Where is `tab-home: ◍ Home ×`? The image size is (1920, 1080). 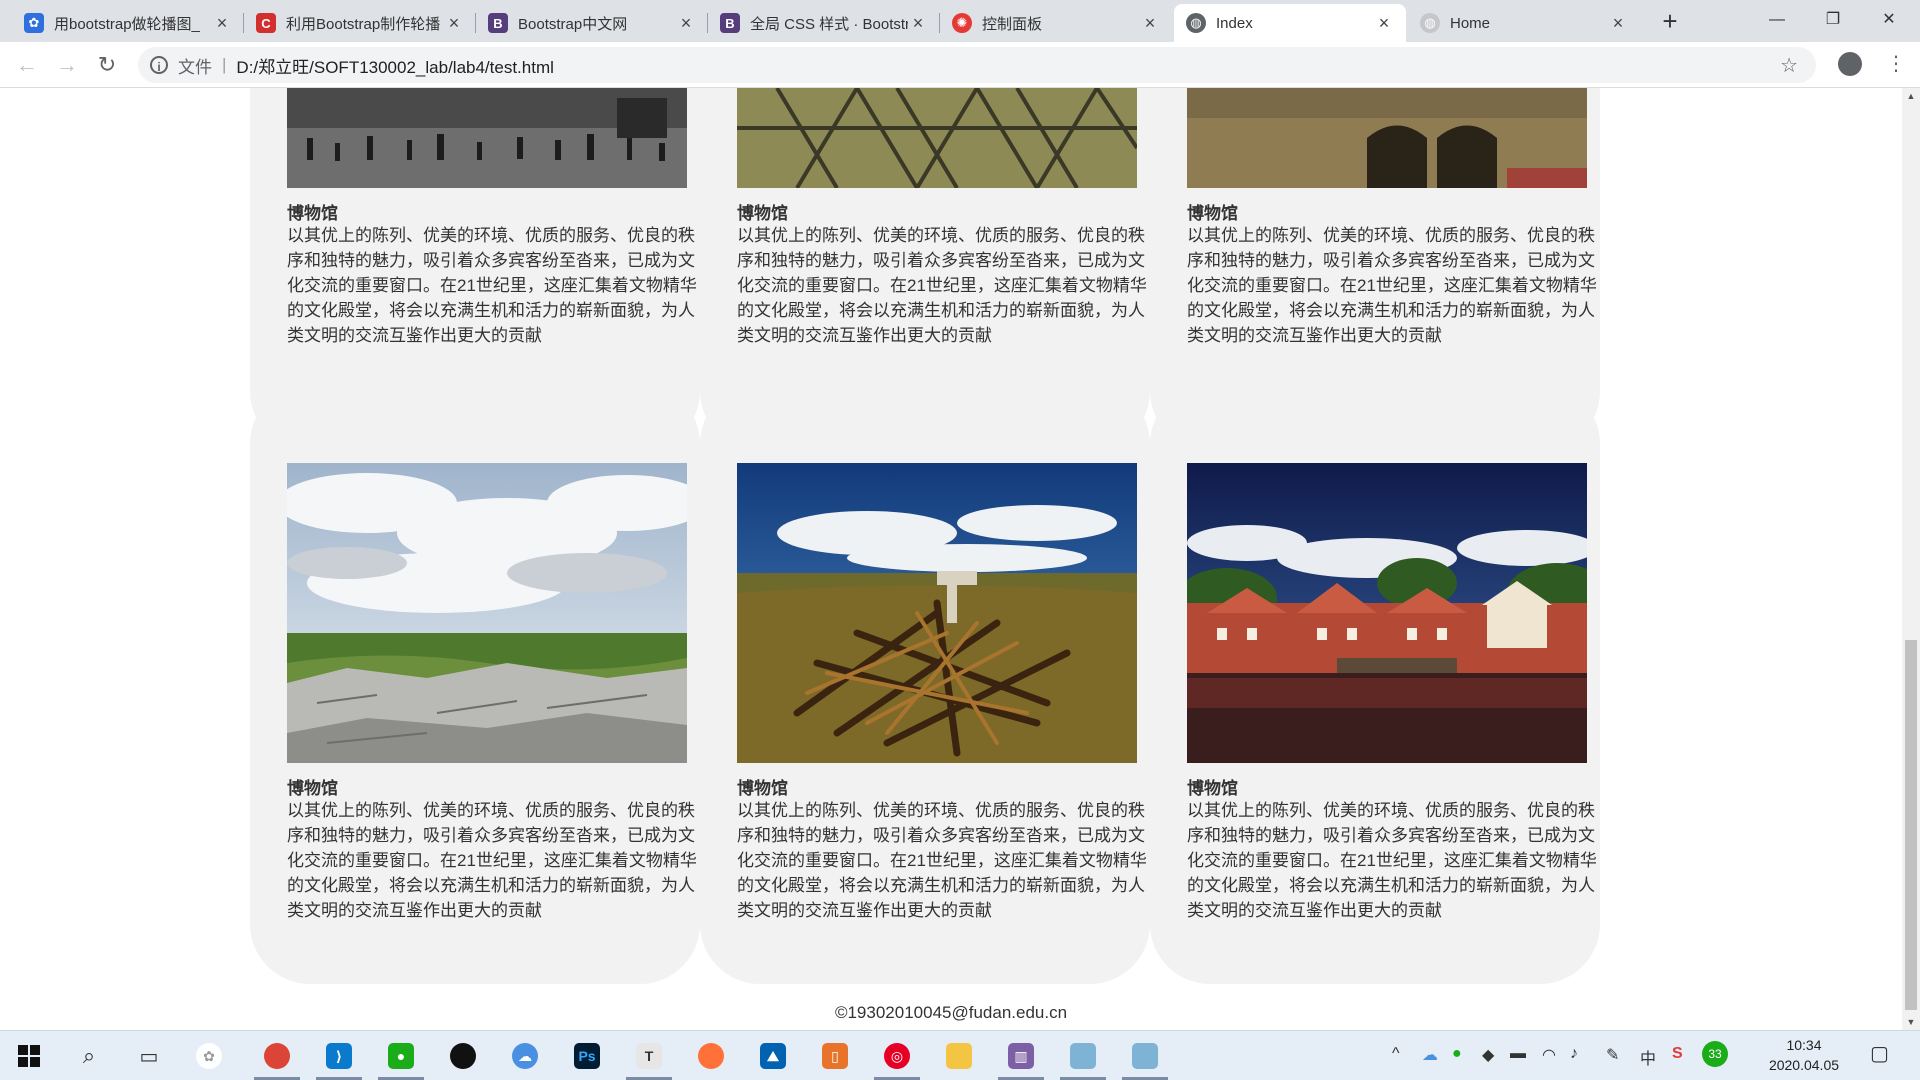
tab-home: ◍ Home × is located at coordinates (1524, 23).